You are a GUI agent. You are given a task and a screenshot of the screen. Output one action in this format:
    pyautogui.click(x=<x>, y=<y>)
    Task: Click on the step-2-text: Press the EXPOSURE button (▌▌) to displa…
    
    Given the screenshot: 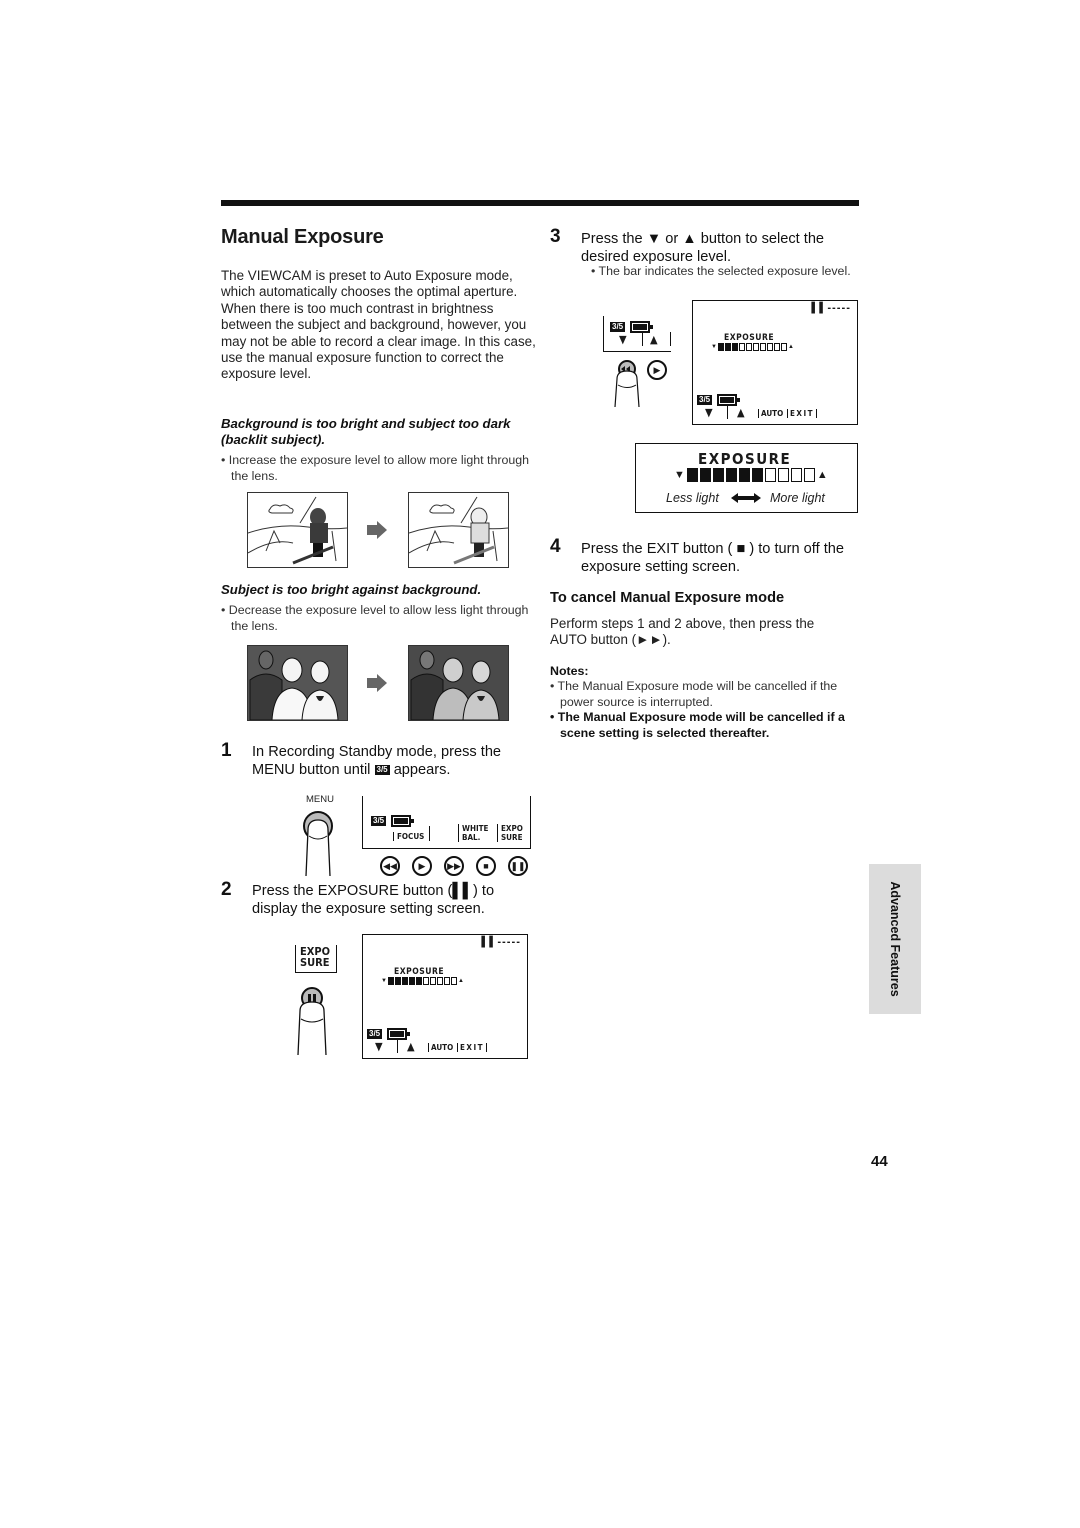 What is the action you would take?
    pyautogui.click(x=373, y=900)
    